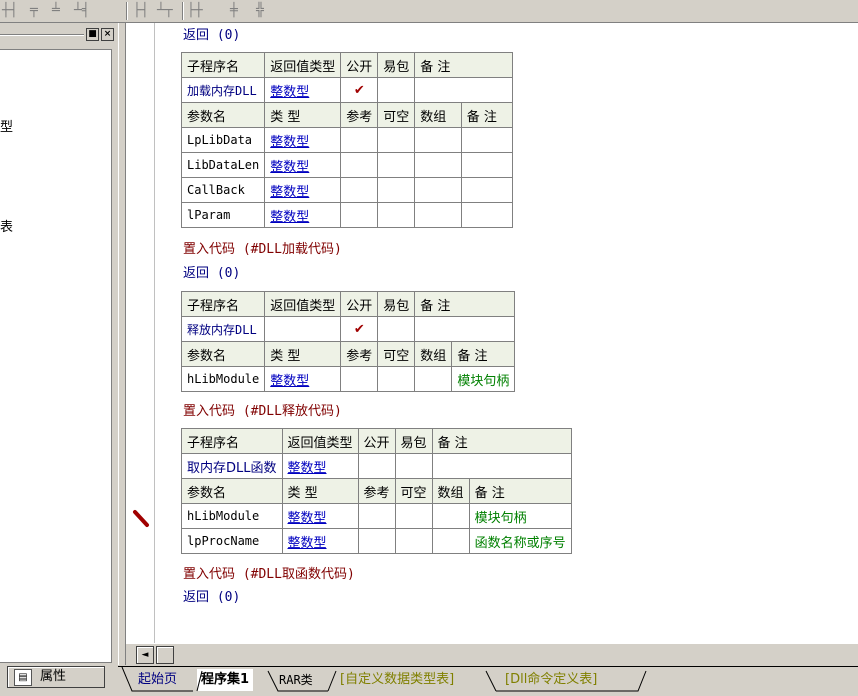  I want to click on scroll-thumb, so click(165, 655).